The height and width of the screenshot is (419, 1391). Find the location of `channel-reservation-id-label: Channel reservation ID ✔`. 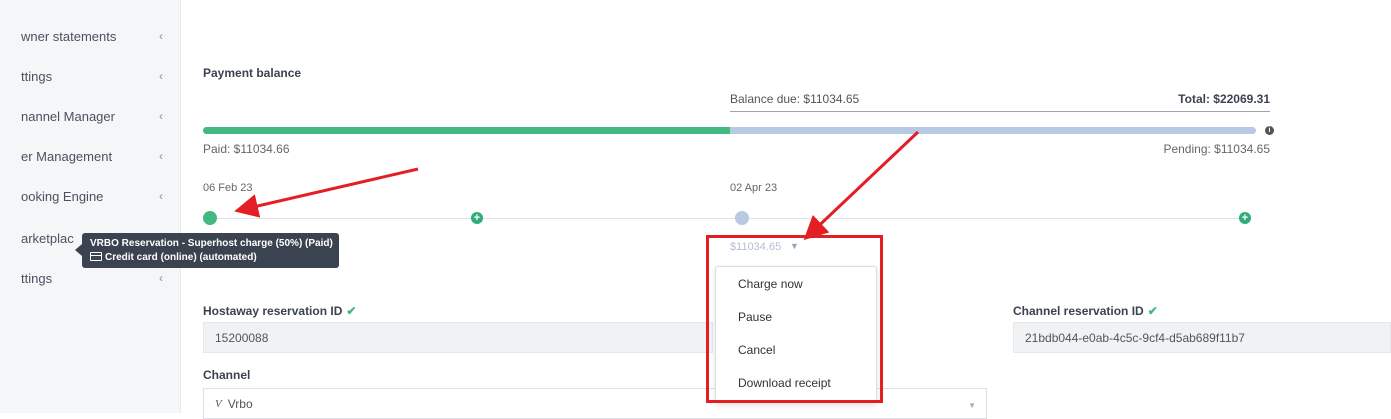

channel-reservation-id-label: Channel reservation ID ✔ is located at coordinates (1085, 311).